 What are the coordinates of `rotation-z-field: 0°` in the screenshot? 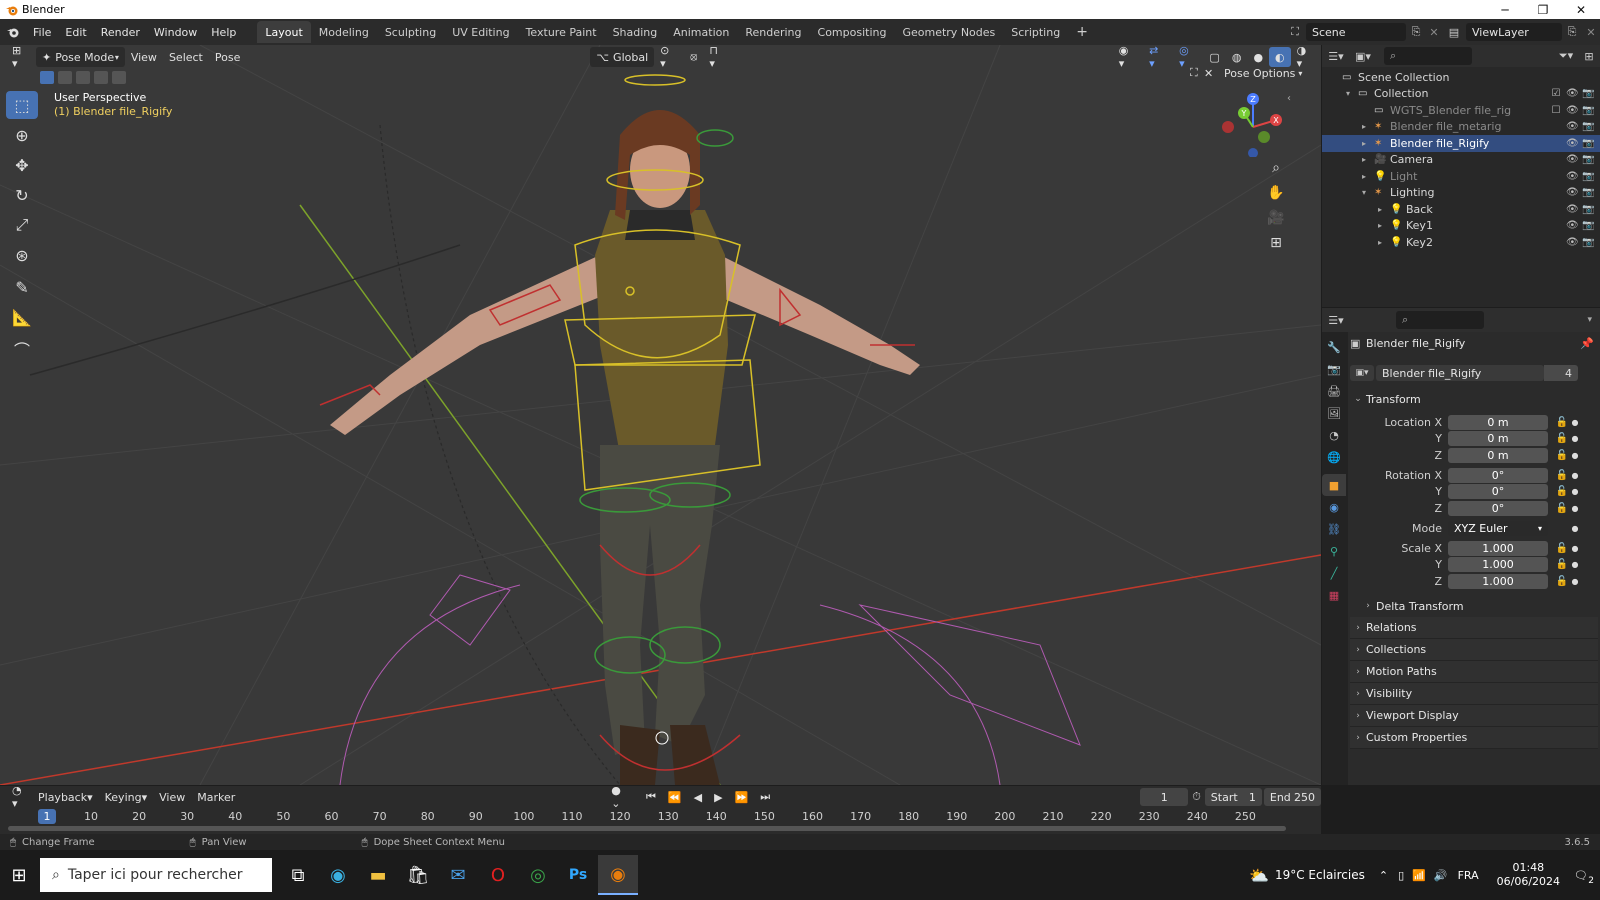 It's located at (1498, 508).